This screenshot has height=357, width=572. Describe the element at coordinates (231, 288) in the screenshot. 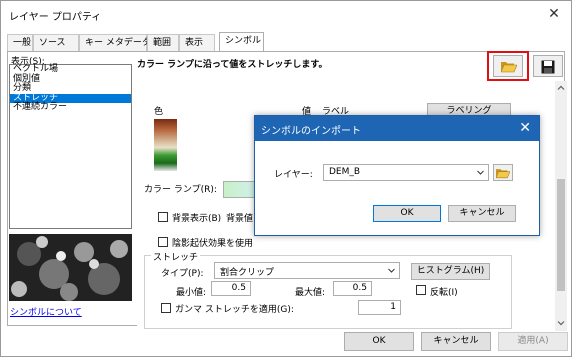

I see `min-value-input: 0.5` at that location.